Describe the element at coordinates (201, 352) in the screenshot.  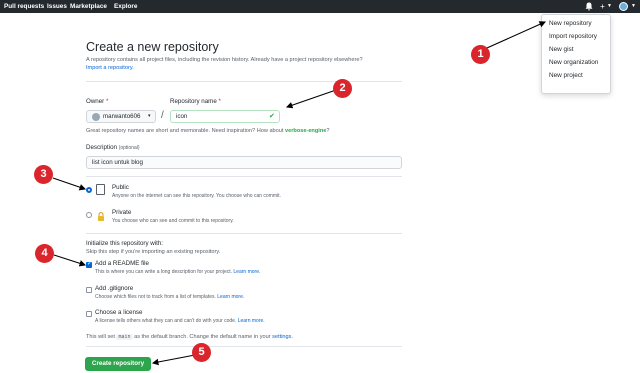
I see `callout-badge-5: 5` at that location.